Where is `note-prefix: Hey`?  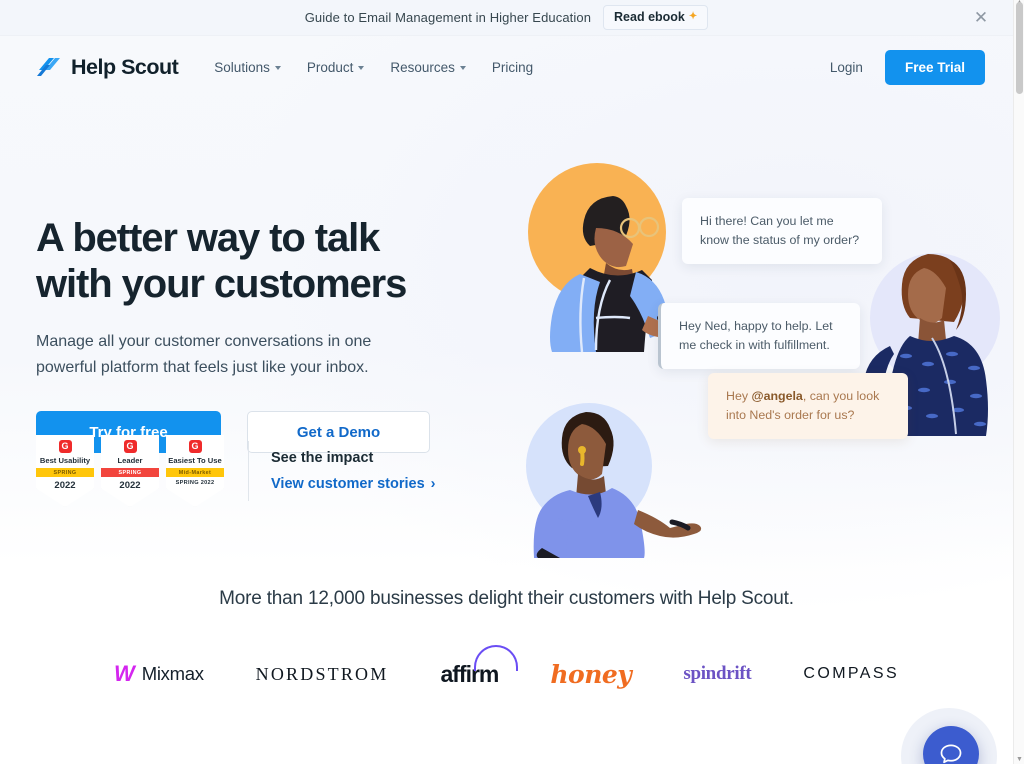
note-prefix: Hey is located at coordinates (739, 396).